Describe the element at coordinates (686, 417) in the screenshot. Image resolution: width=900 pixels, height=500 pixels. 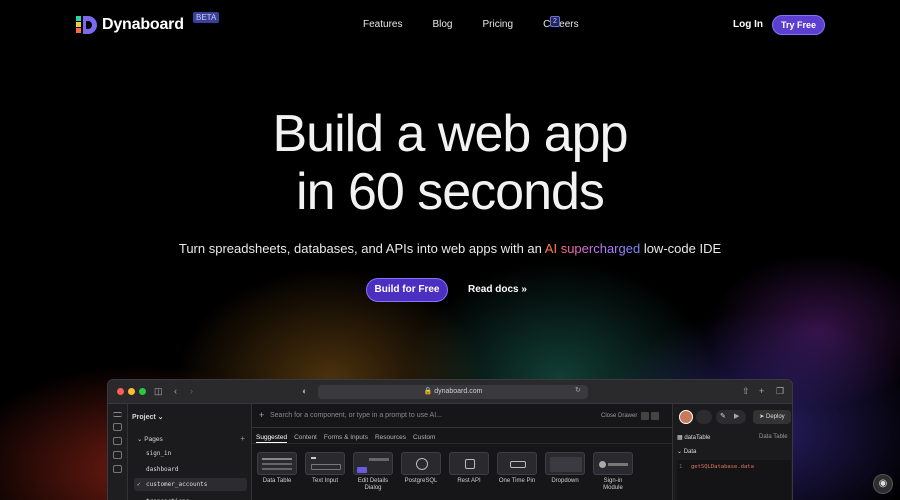
I see `user-avatar` at that location.